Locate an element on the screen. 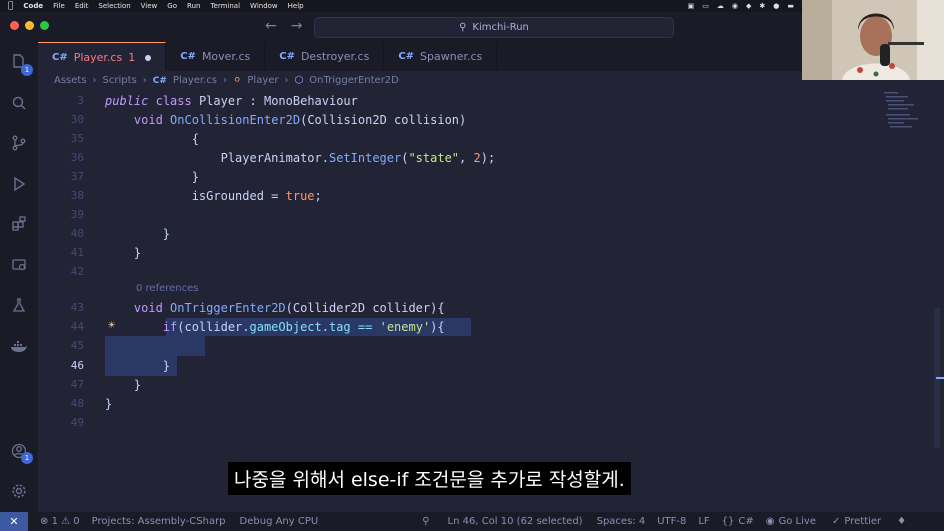 Image resolution: width=944 pixels, height=531 pixels. code-line: 48 } is located at coordinates (468, 403).